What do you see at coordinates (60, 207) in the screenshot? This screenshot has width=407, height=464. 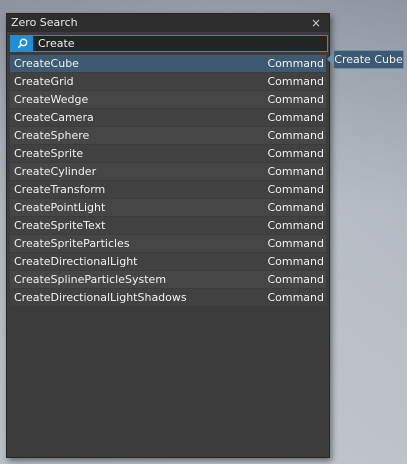 I see `result-name: CreatePointLight` at bounding box center [60, 207].